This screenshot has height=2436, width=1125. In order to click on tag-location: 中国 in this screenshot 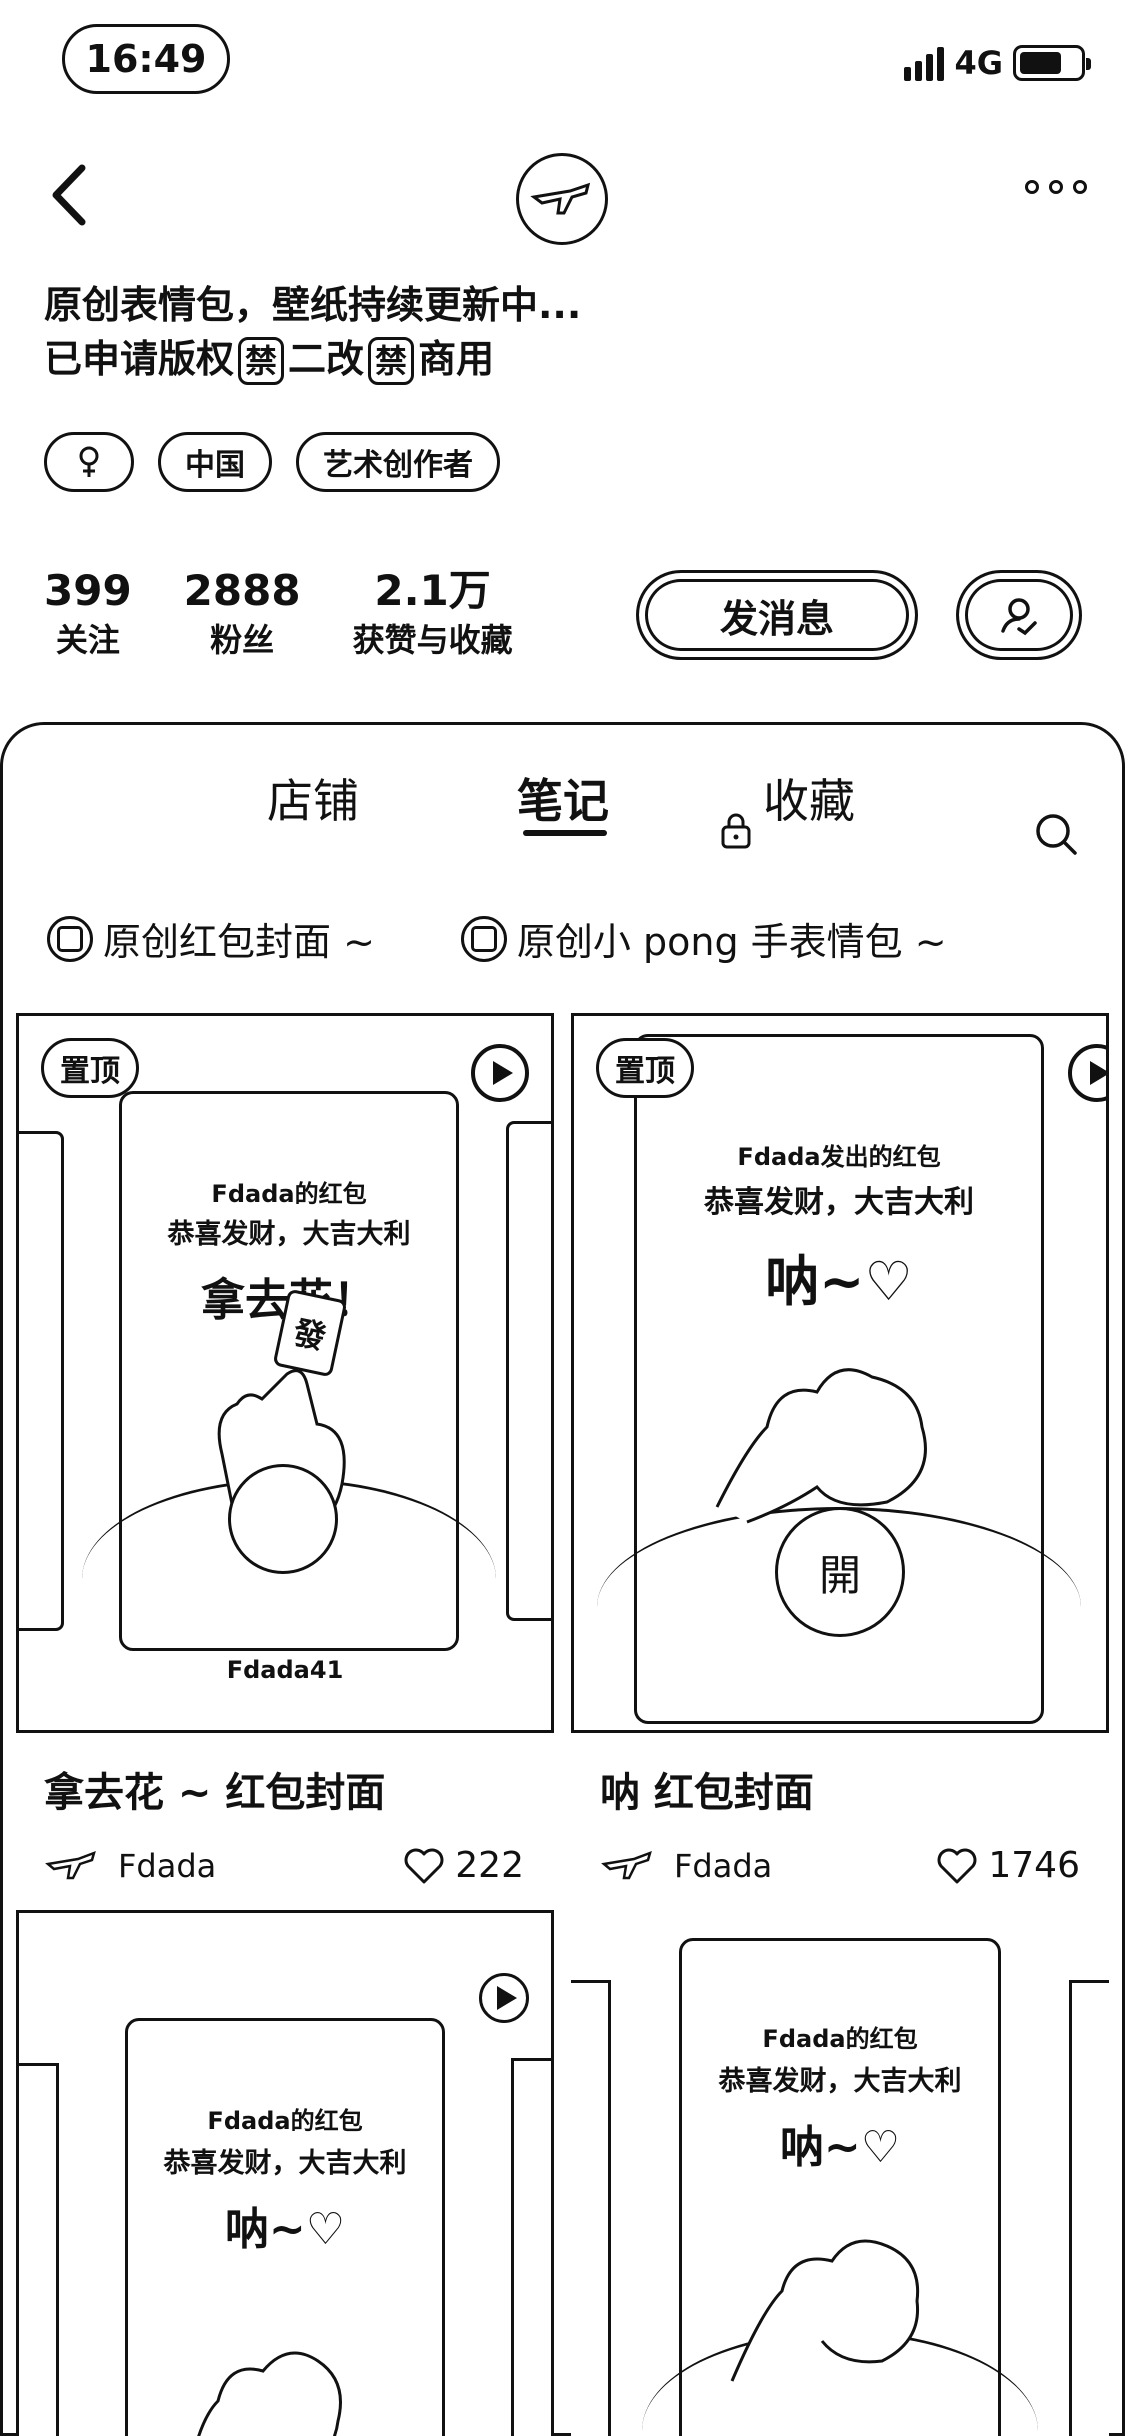, I will do `click(215, 462)`.